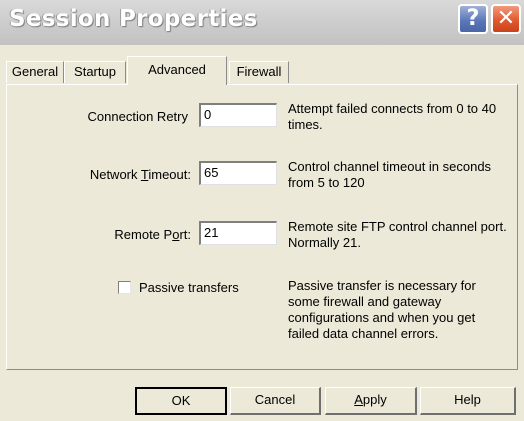 The width and height of the screenshot is (524, 421). What do you see at coordinates (189, 287) in the screenshot?
I see `passive-transfers-label: Passive transfers` at bounding box center [189, 287].